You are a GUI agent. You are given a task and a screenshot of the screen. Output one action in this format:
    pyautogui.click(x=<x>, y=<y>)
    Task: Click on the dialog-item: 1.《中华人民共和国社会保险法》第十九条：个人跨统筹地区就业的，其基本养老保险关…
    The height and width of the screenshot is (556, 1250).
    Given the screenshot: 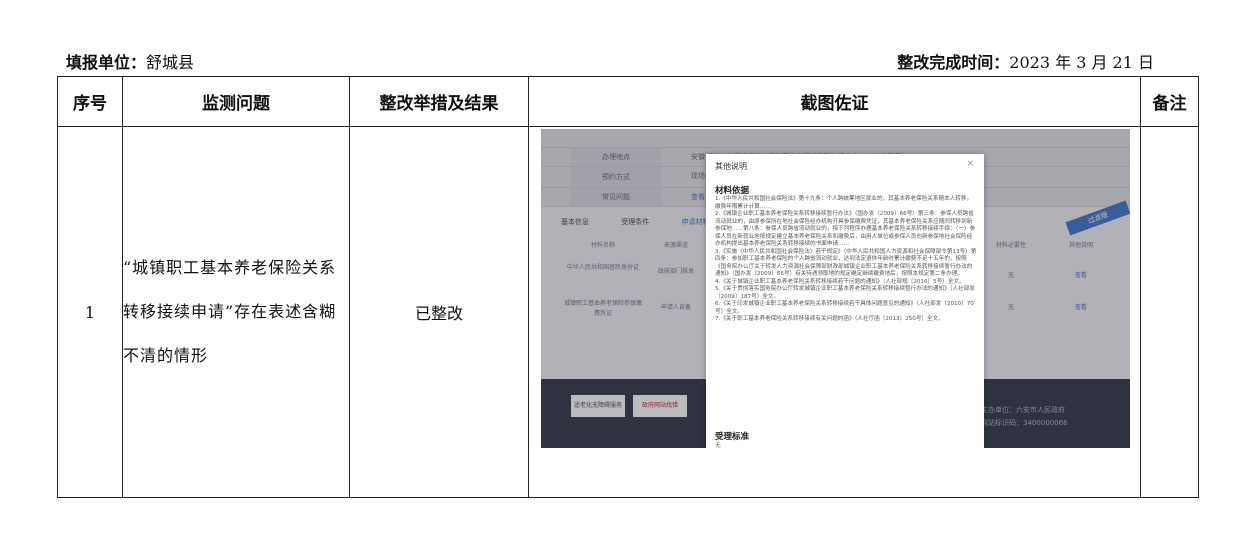 What is the action you would take?
    pyautogui.click(x=844, y=203)
    